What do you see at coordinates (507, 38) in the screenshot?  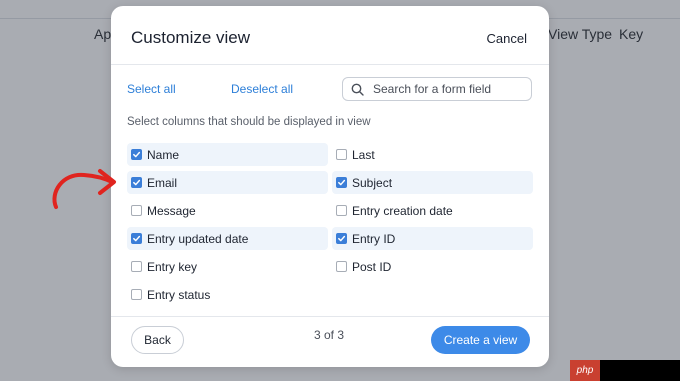 I see `cancel-button: Cancel` at bounding box center [507, 38].